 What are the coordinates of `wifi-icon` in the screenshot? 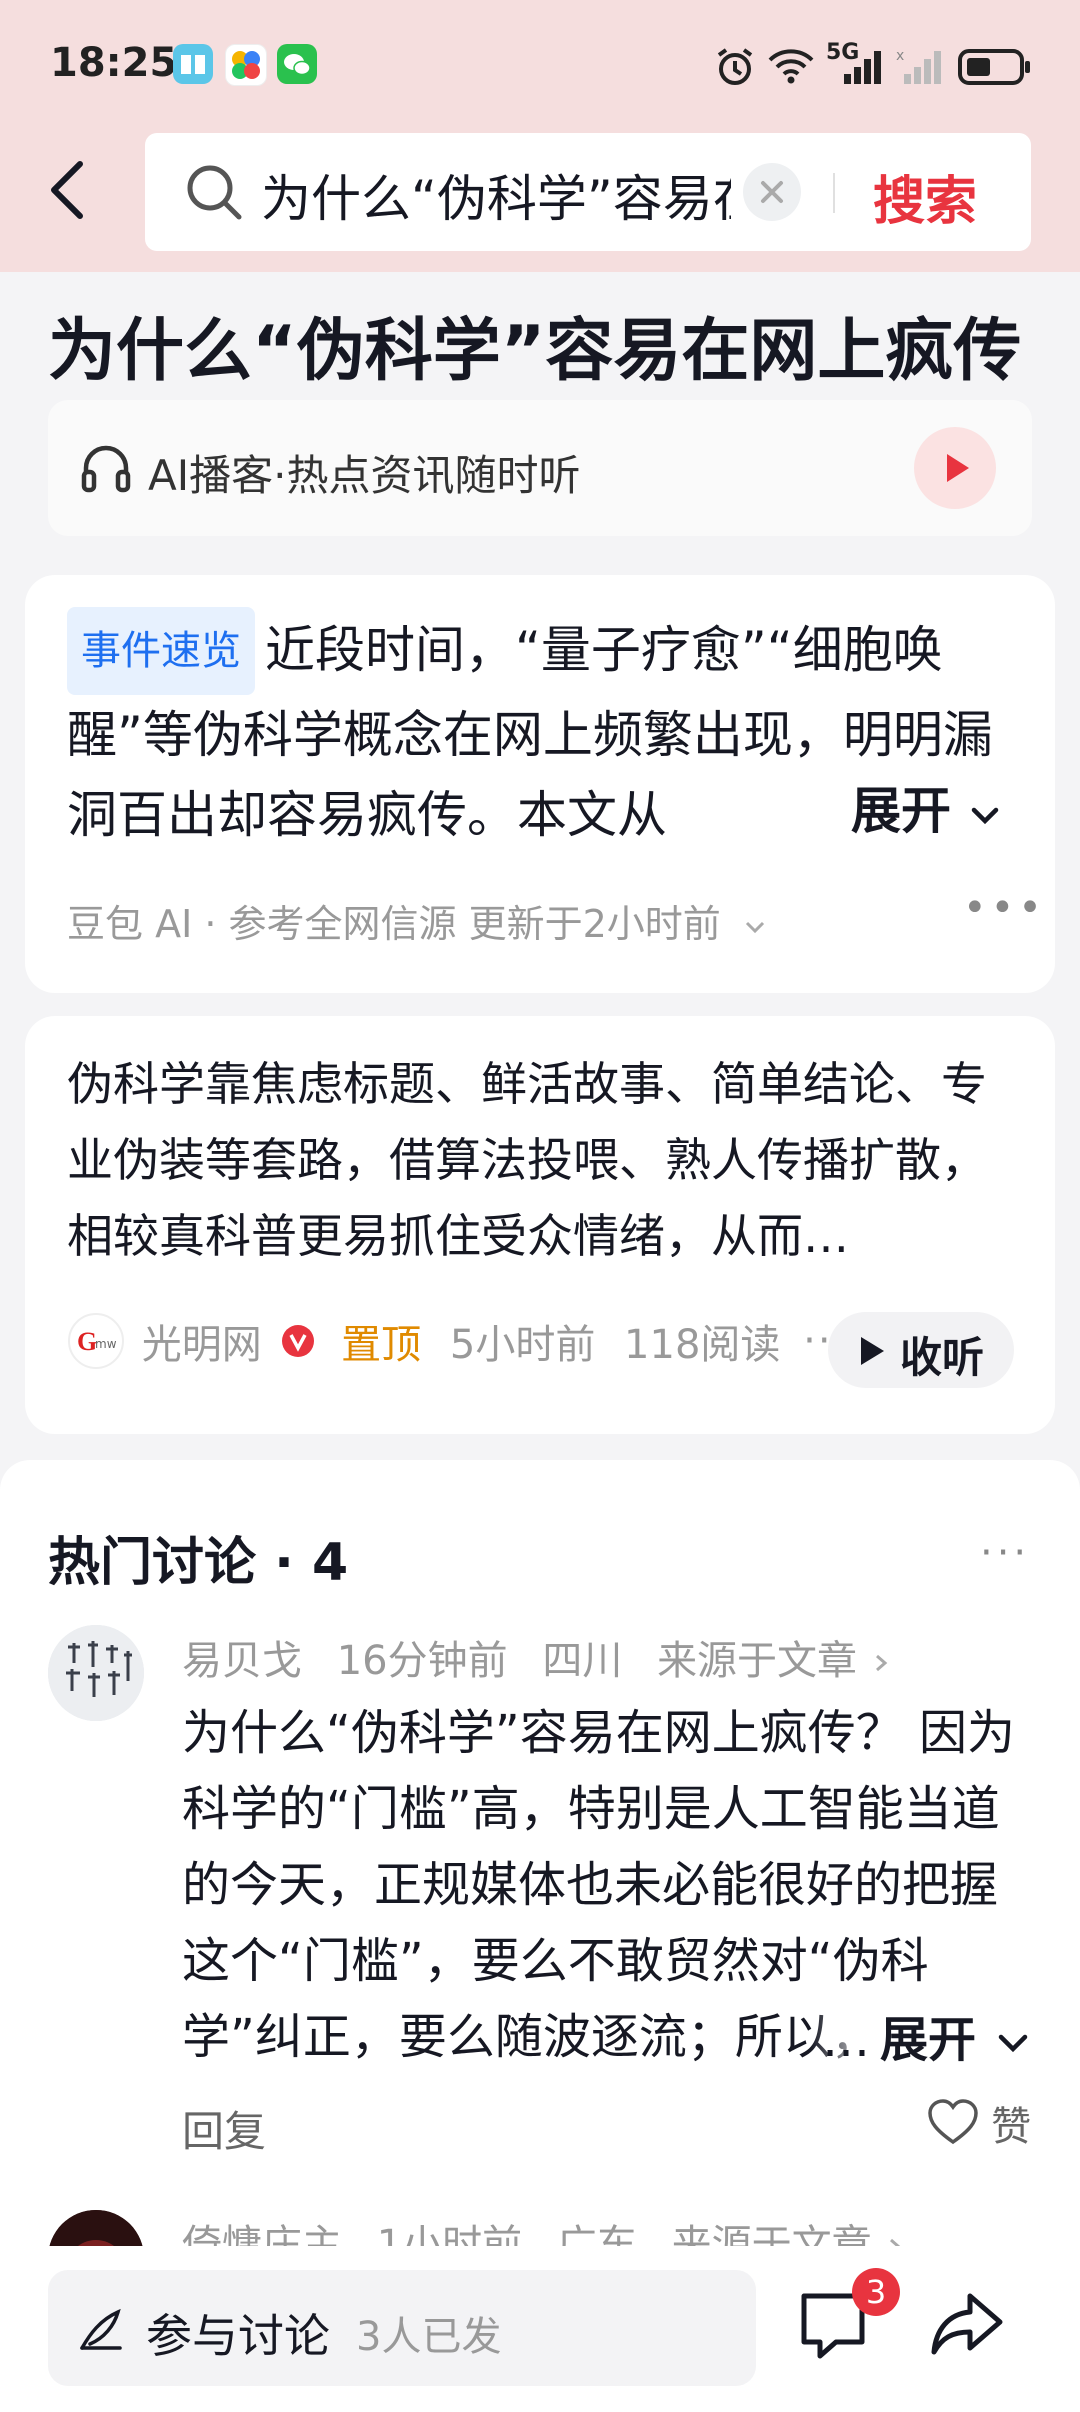 It's located at (791, 66).